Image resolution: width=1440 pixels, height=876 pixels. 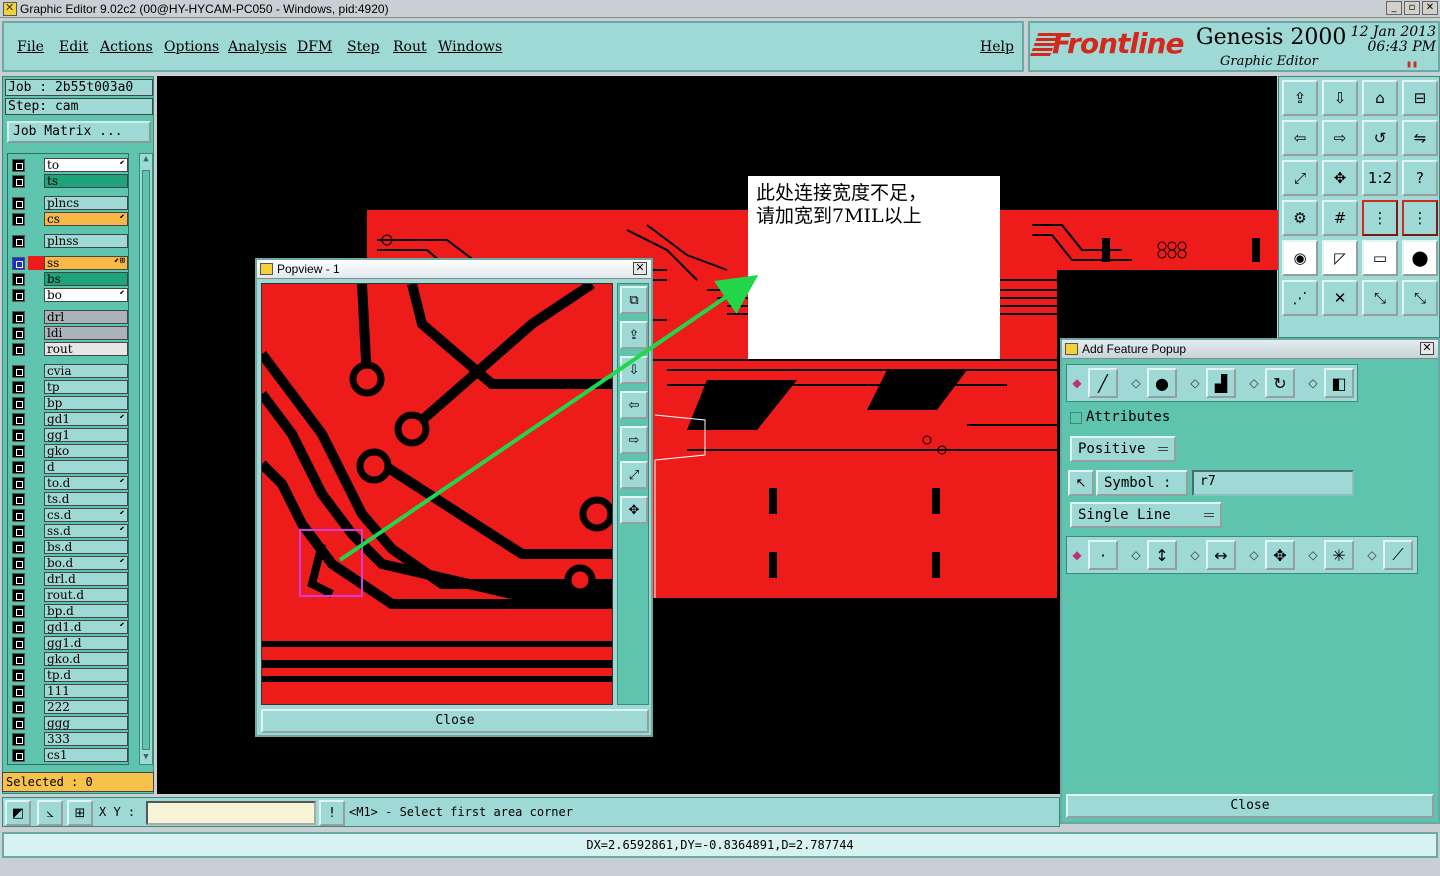 What do you see at coordinates (1380, 218) in the screenshot?
I see `layers-red-icon: ⋮` at bounding box center [1380, 218].